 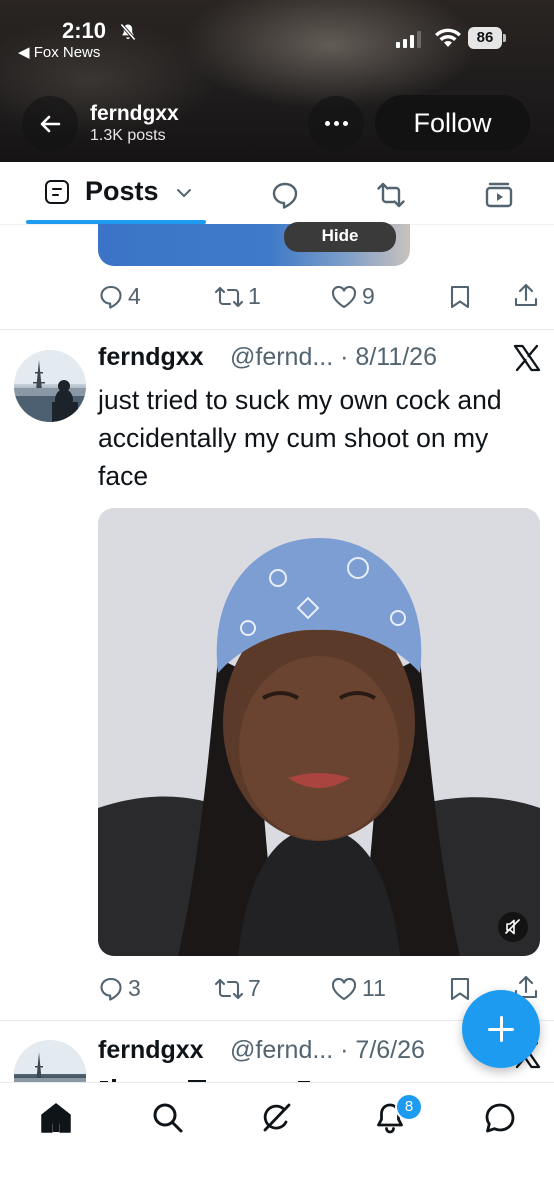 I want to click on cellular-signal-icon, so click(x=408, y=39).